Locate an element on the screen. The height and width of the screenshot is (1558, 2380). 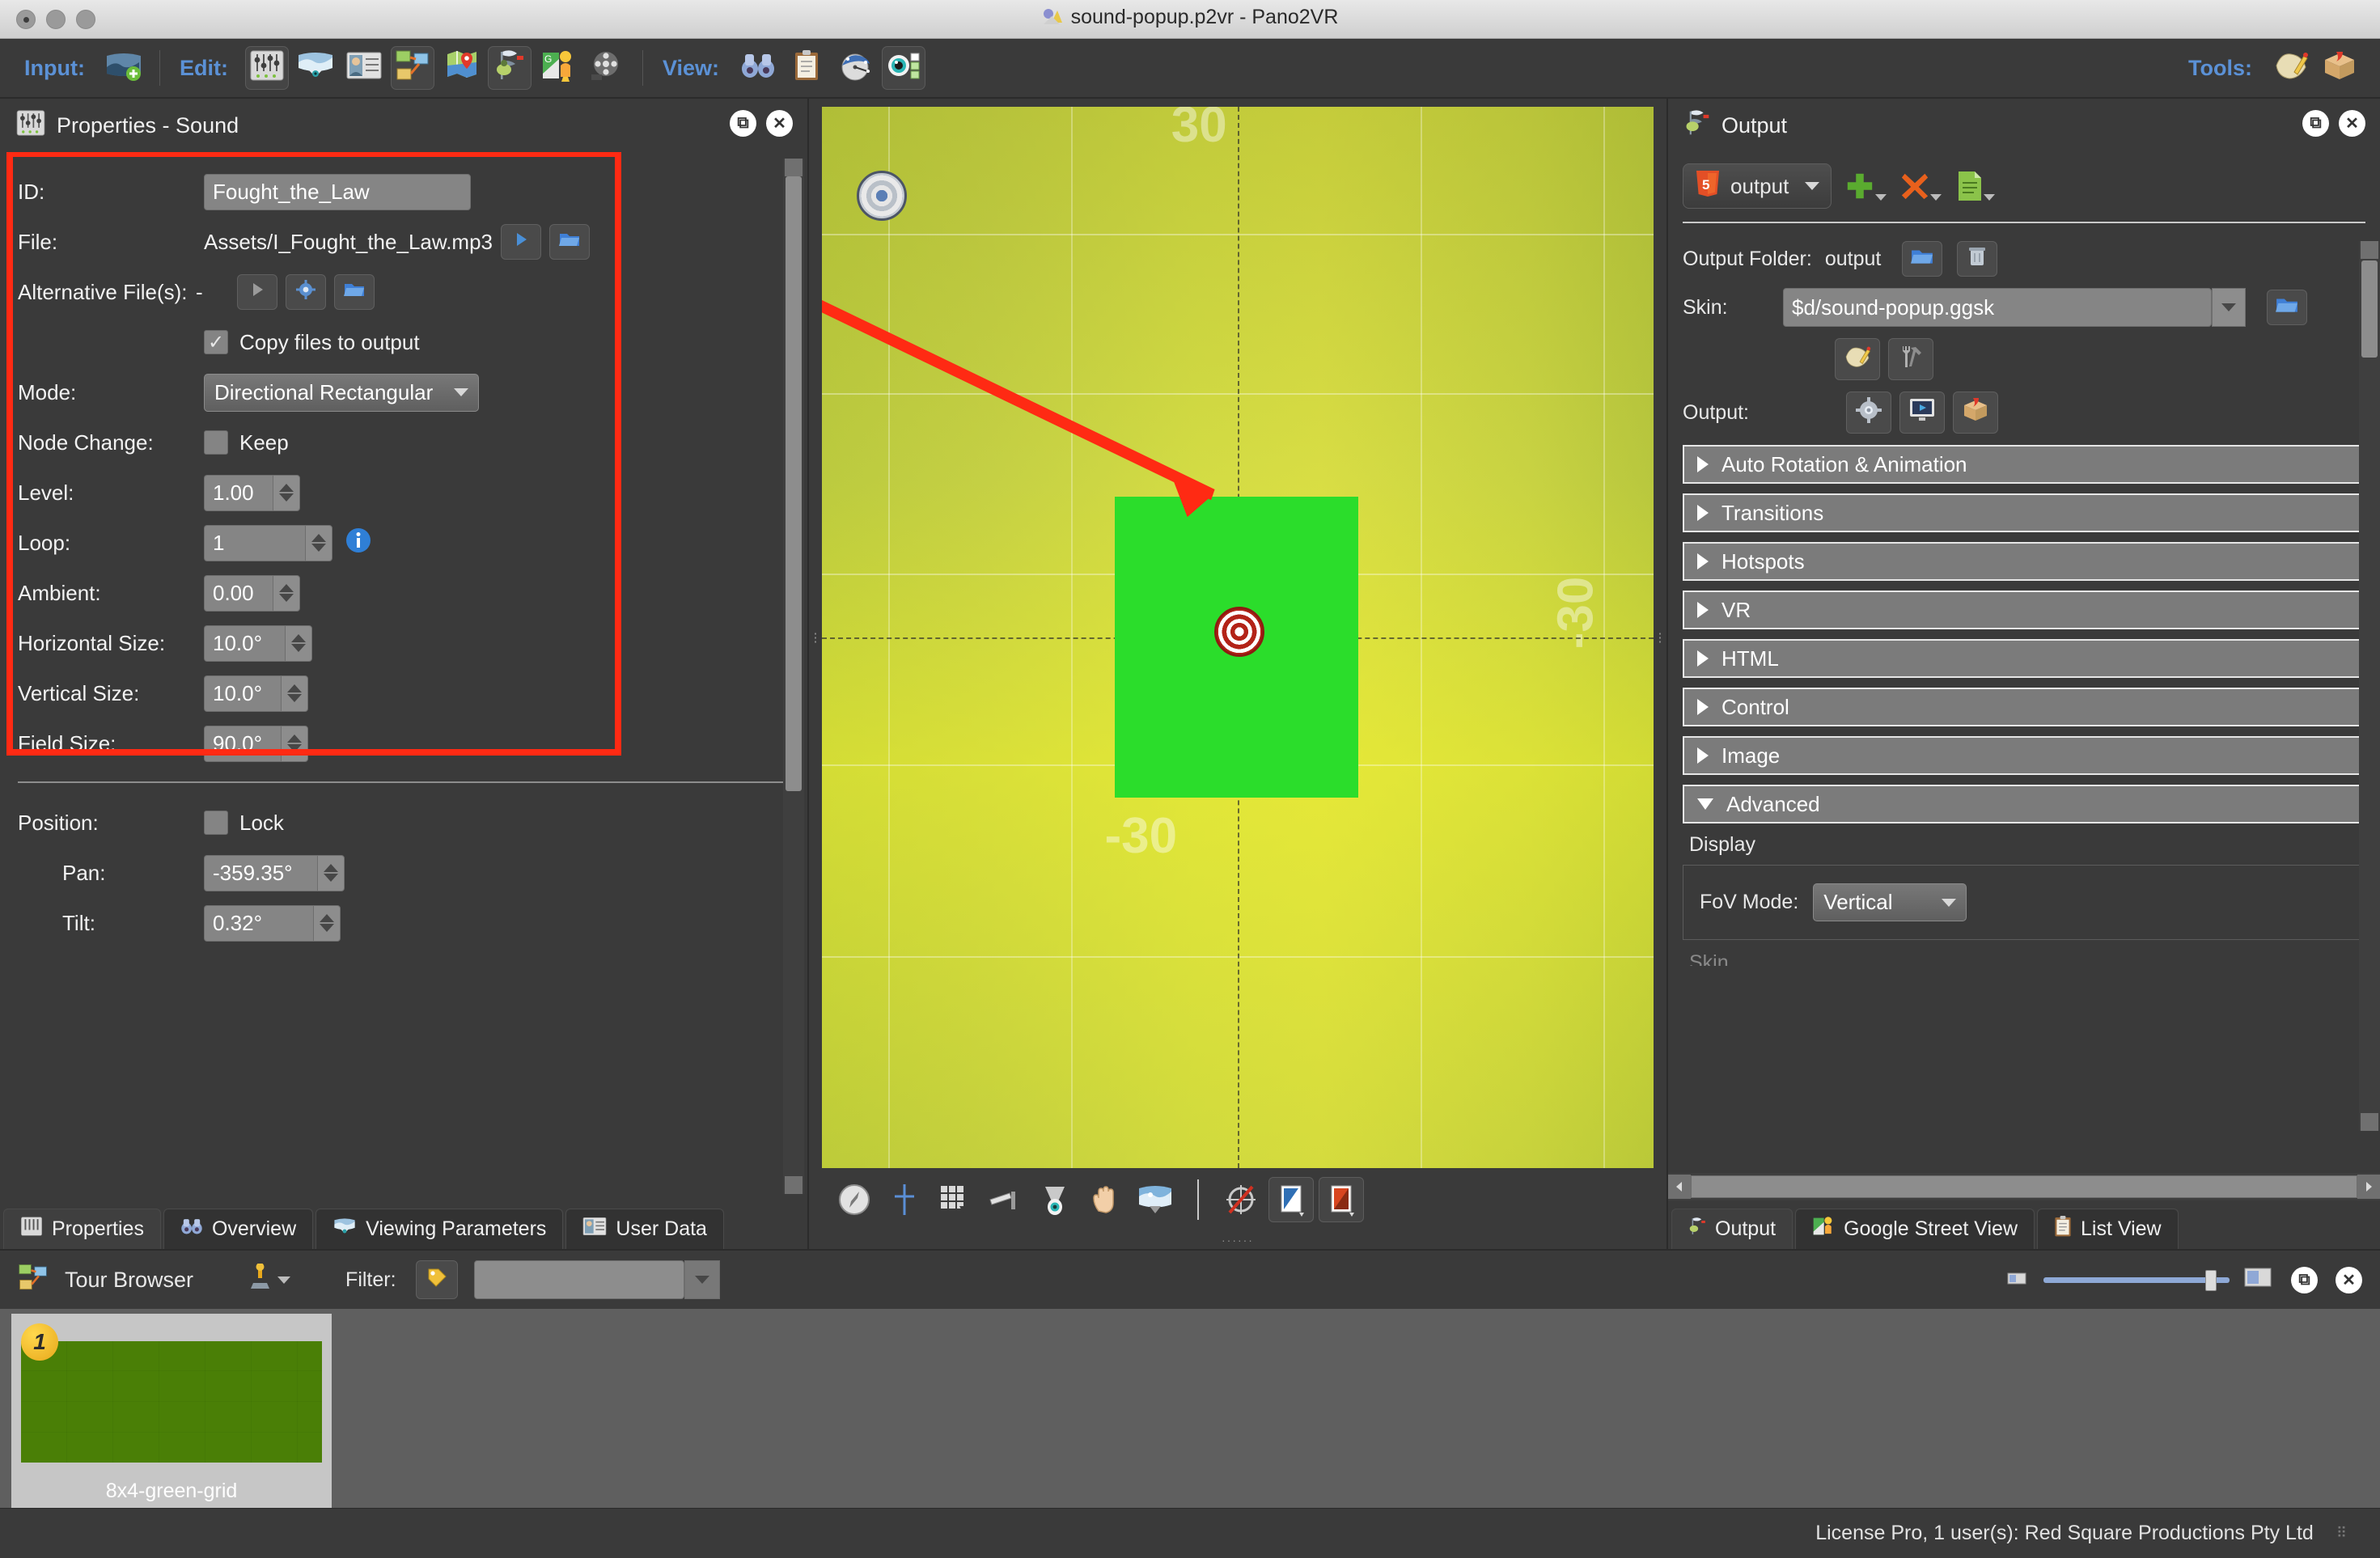
lock-checkbox is located at coordinates (216, 823).